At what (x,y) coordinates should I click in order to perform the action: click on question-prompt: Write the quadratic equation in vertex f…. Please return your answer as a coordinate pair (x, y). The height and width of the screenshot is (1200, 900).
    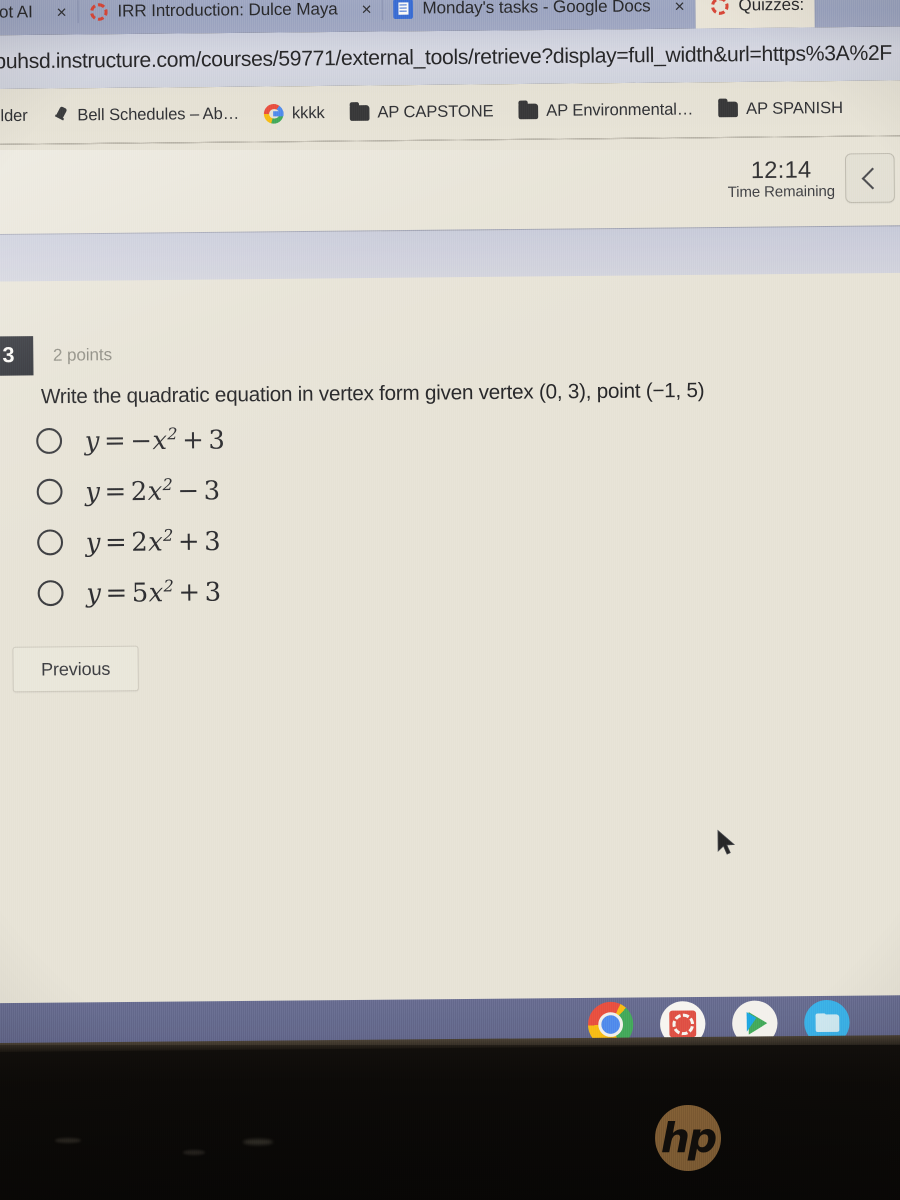
    Looking at the image, I should click on (372, 394).